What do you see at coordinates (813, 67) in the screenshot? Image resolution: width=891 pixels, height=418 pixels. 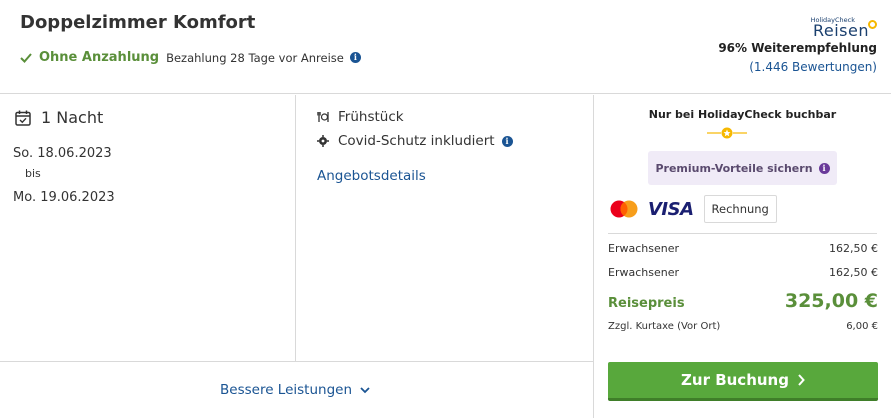 I see `reviews-link: (1.446 Bewertungen)` at bounding box center [813, 67].